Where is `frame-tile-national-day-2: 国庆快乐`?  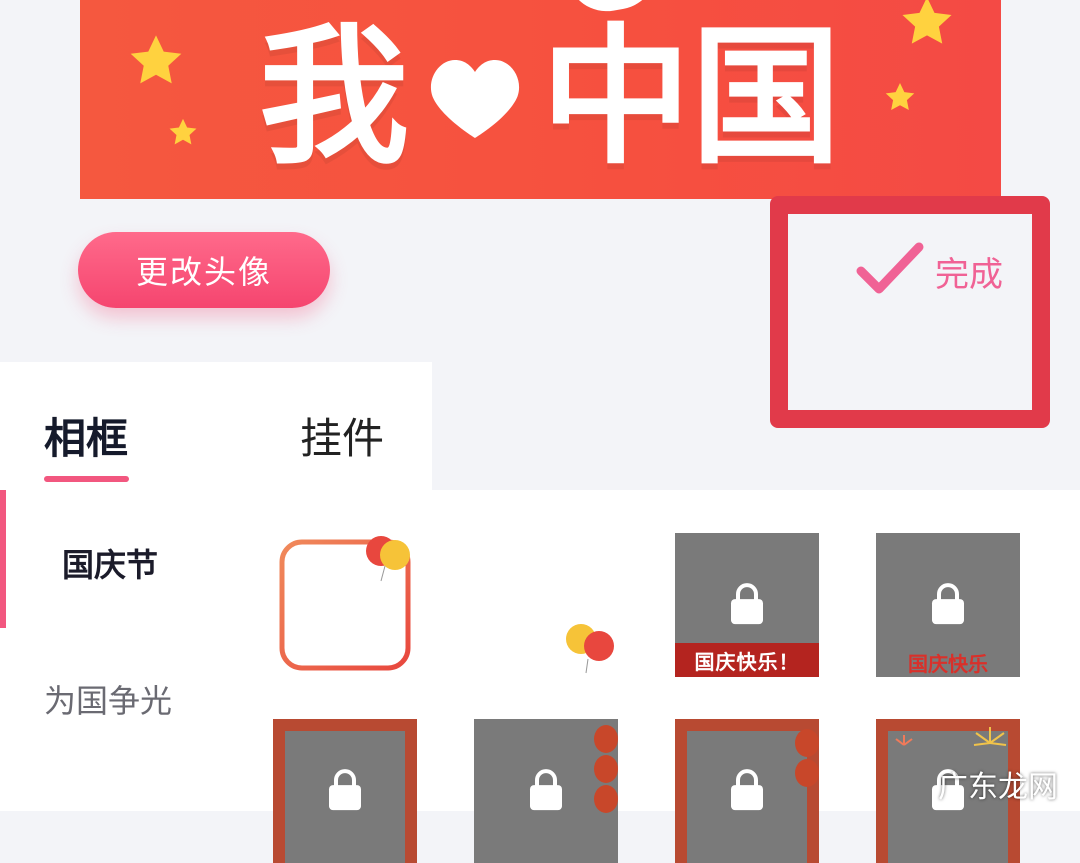 frame-tile-national-day-2: 国庆快乐 is located at coordinates (948, 605).